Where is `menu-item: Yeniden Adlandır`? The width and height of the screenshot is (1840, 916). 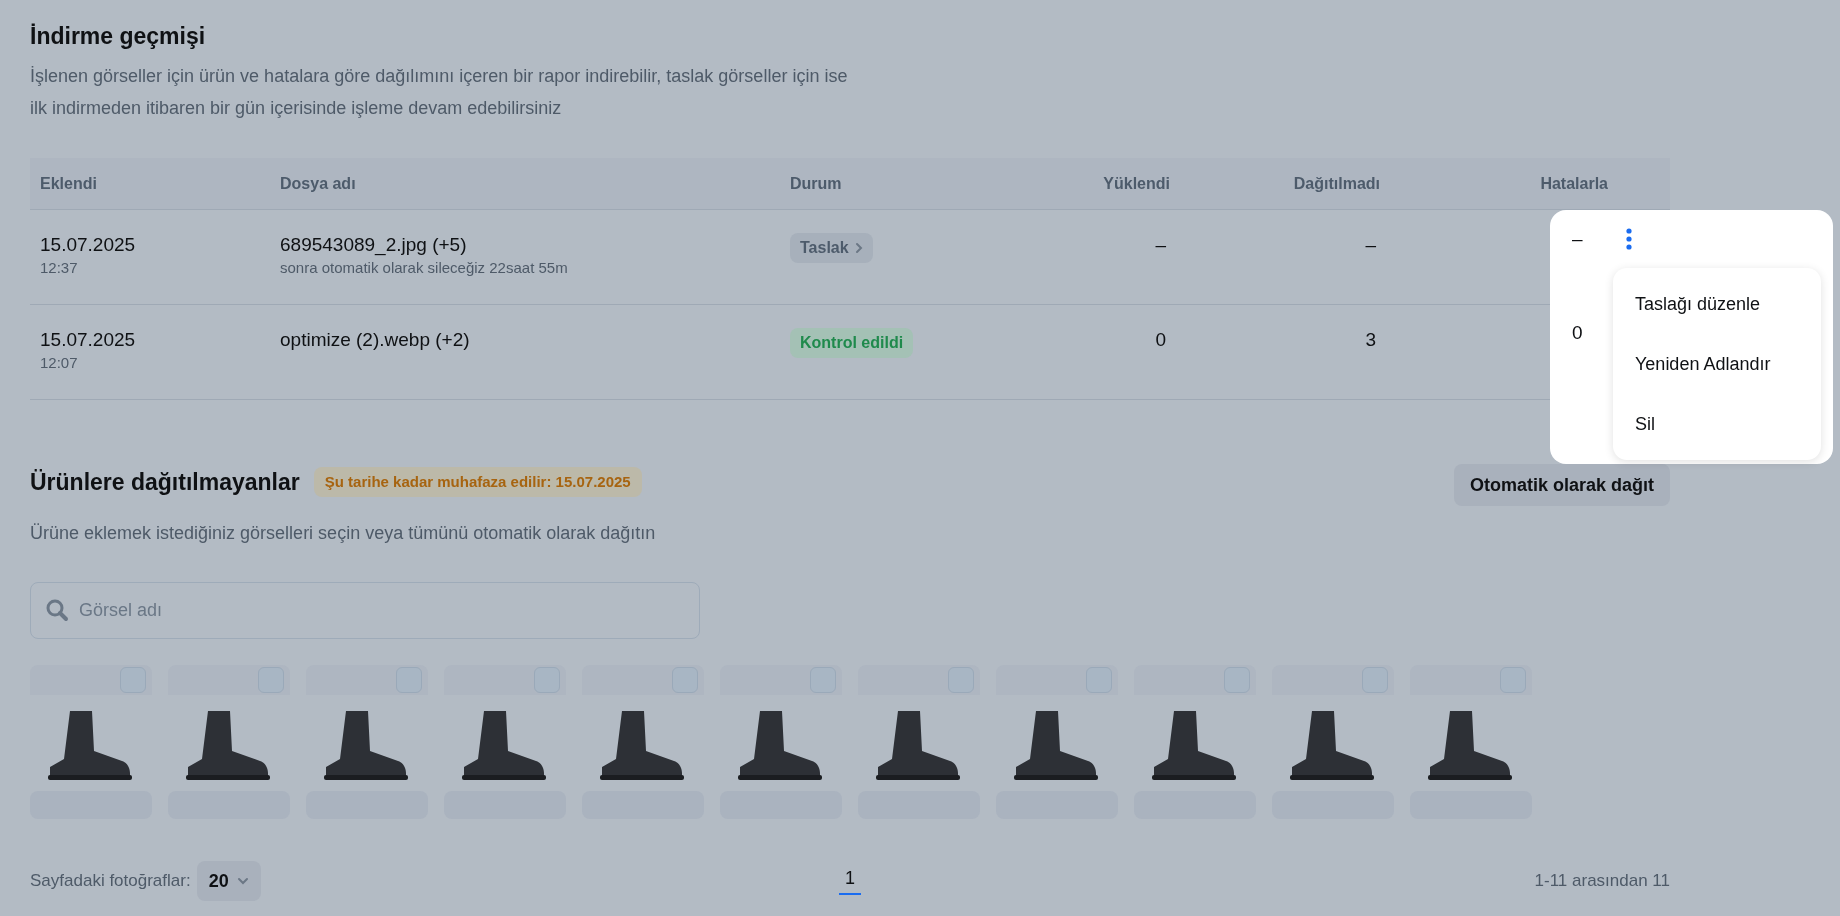 menu-item: Yeniden Adlandır is located at coordinates (1717, 364).